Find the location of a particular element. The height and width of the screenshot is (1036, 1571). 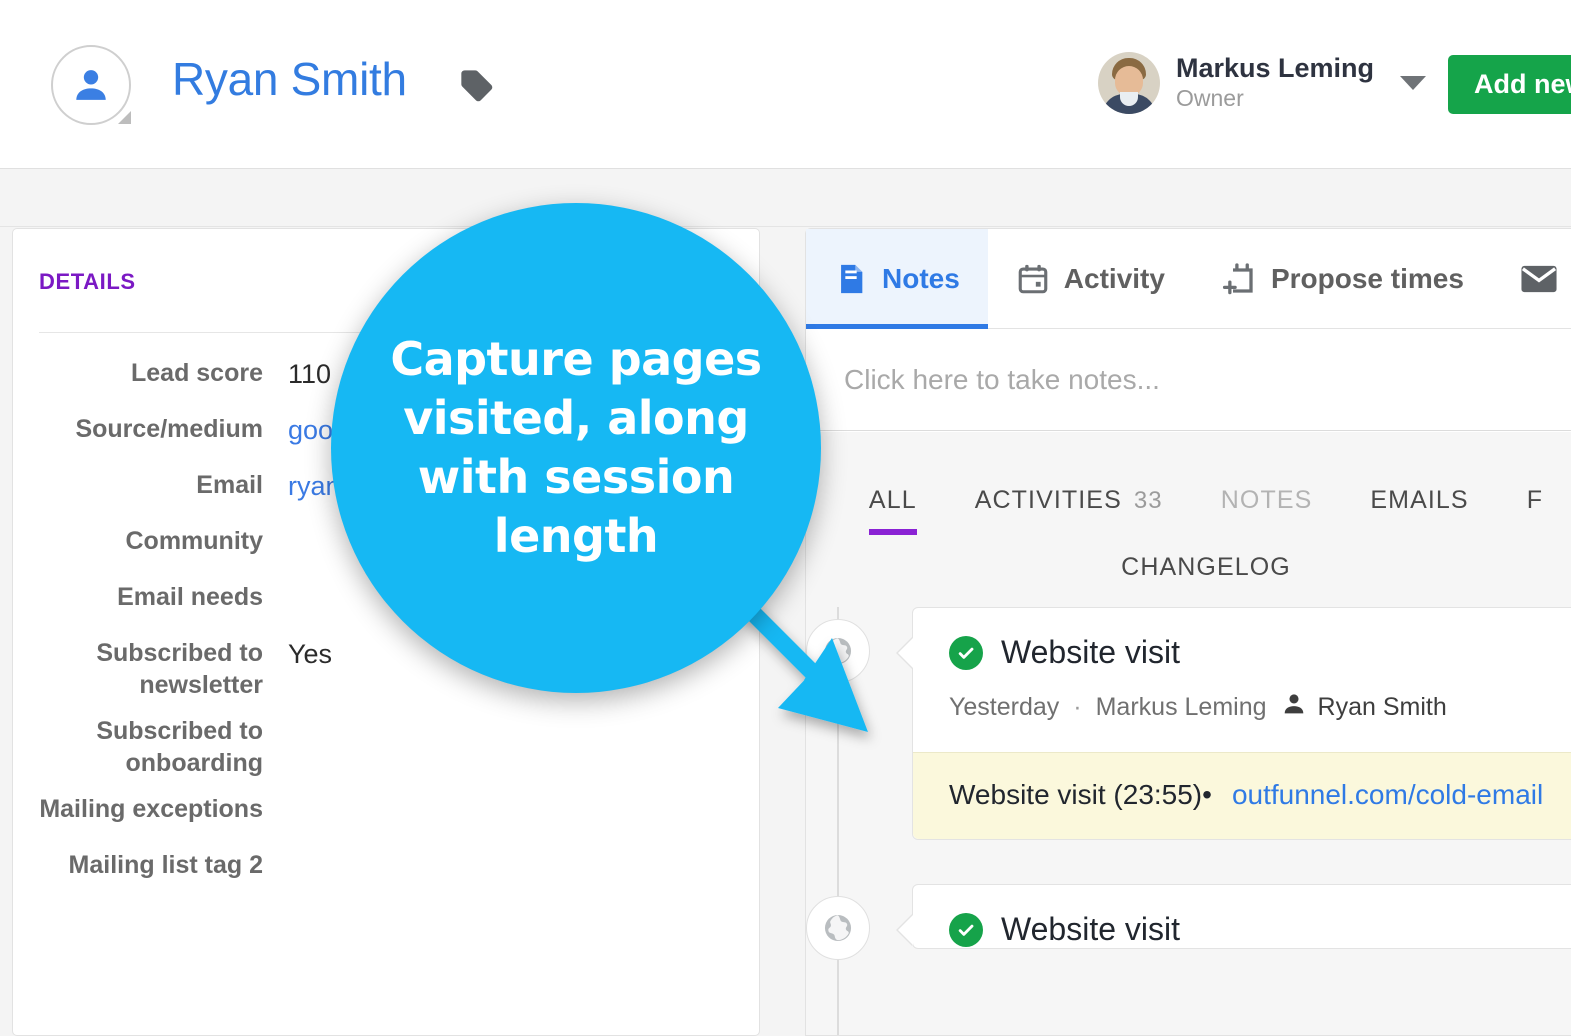

avatar-corner-fold is located at coordinates (124, 117).